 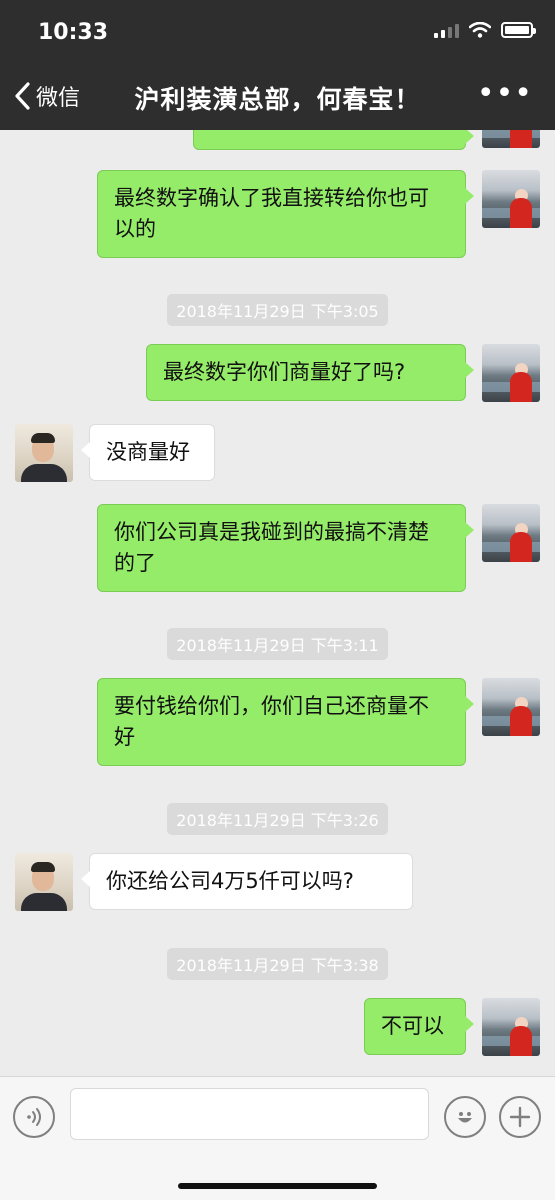 I want to click on home-indicator, so click(x=277, y=1186).